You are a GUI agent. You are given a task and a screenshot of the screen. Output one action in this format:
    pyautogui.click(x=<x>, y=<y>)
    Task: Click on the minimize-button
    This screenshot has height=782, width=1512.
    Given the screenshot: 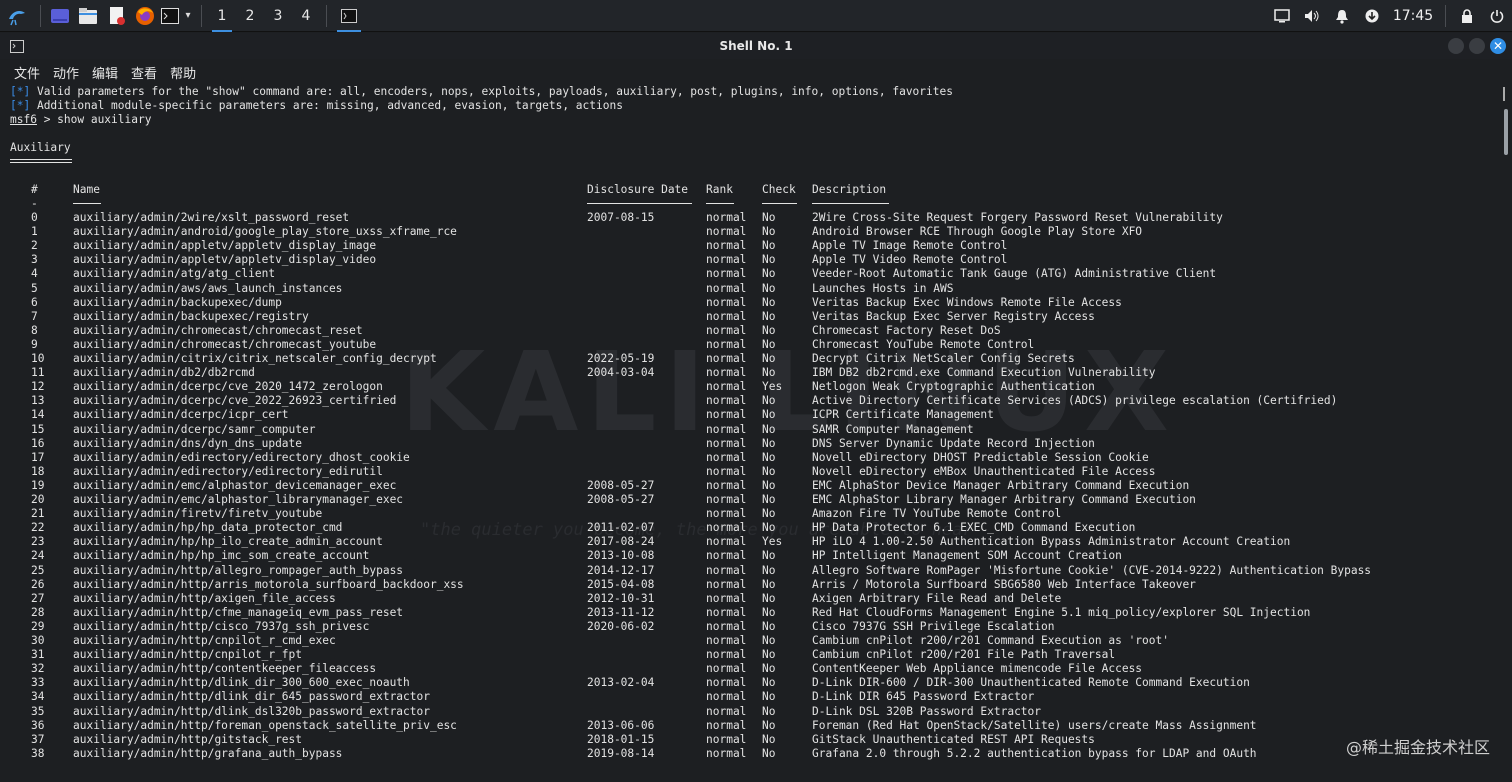 What is the action you would take?
    pyautogui.click(x=1456, y=46)
    